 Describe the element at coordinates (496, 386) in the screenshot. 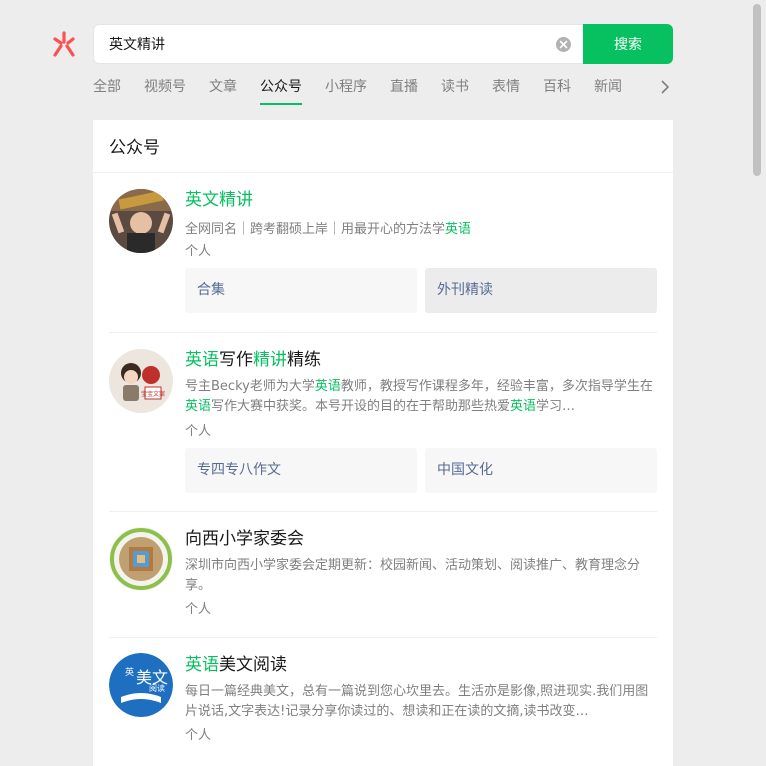

I see `text-fragment: 教师，教授写作课程多年，经验丰富，多次指导学生在` at that location.